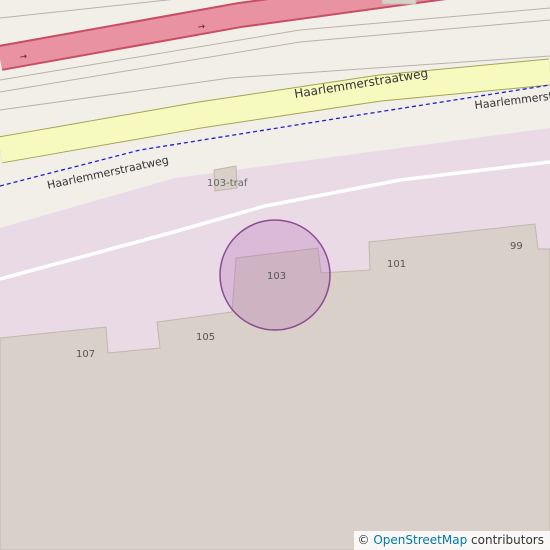 This screenshot has height=550, width=550. What do you see at coordinates (399, 2) in the screenshot?
I see `top-edge-building` at bounding box center [399, 2].